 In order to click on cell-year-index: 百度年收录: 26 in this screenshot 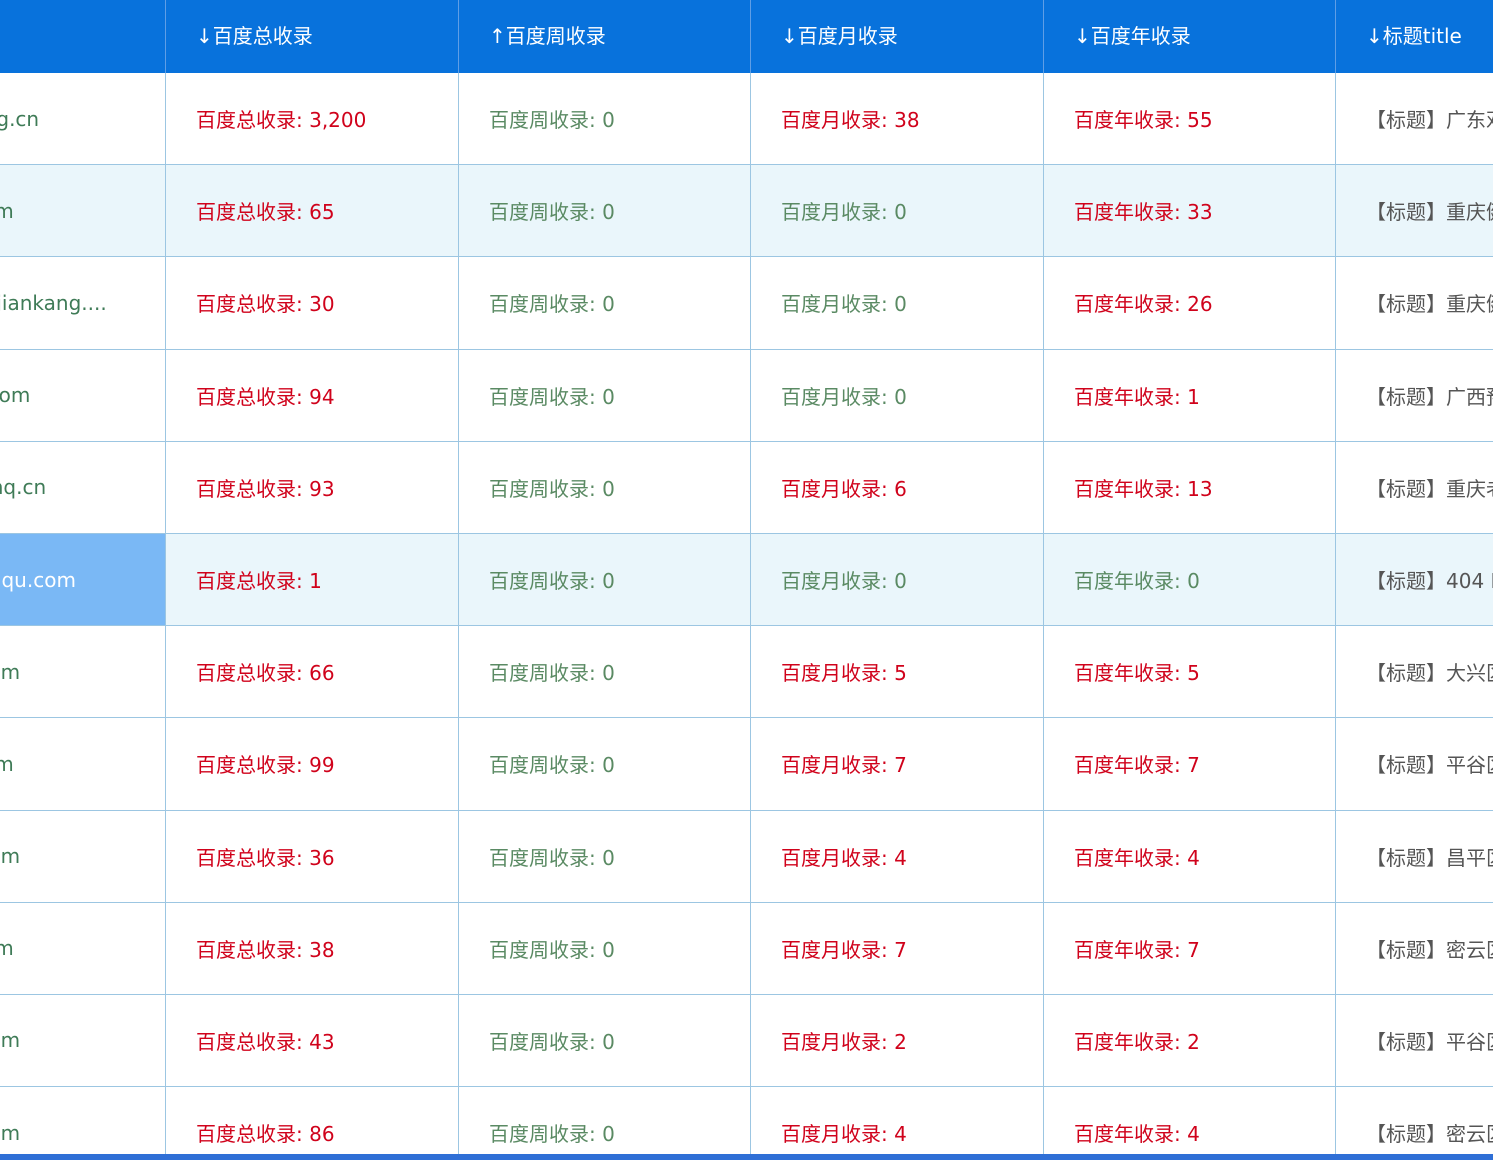, I will do `click(1189, 303)`.